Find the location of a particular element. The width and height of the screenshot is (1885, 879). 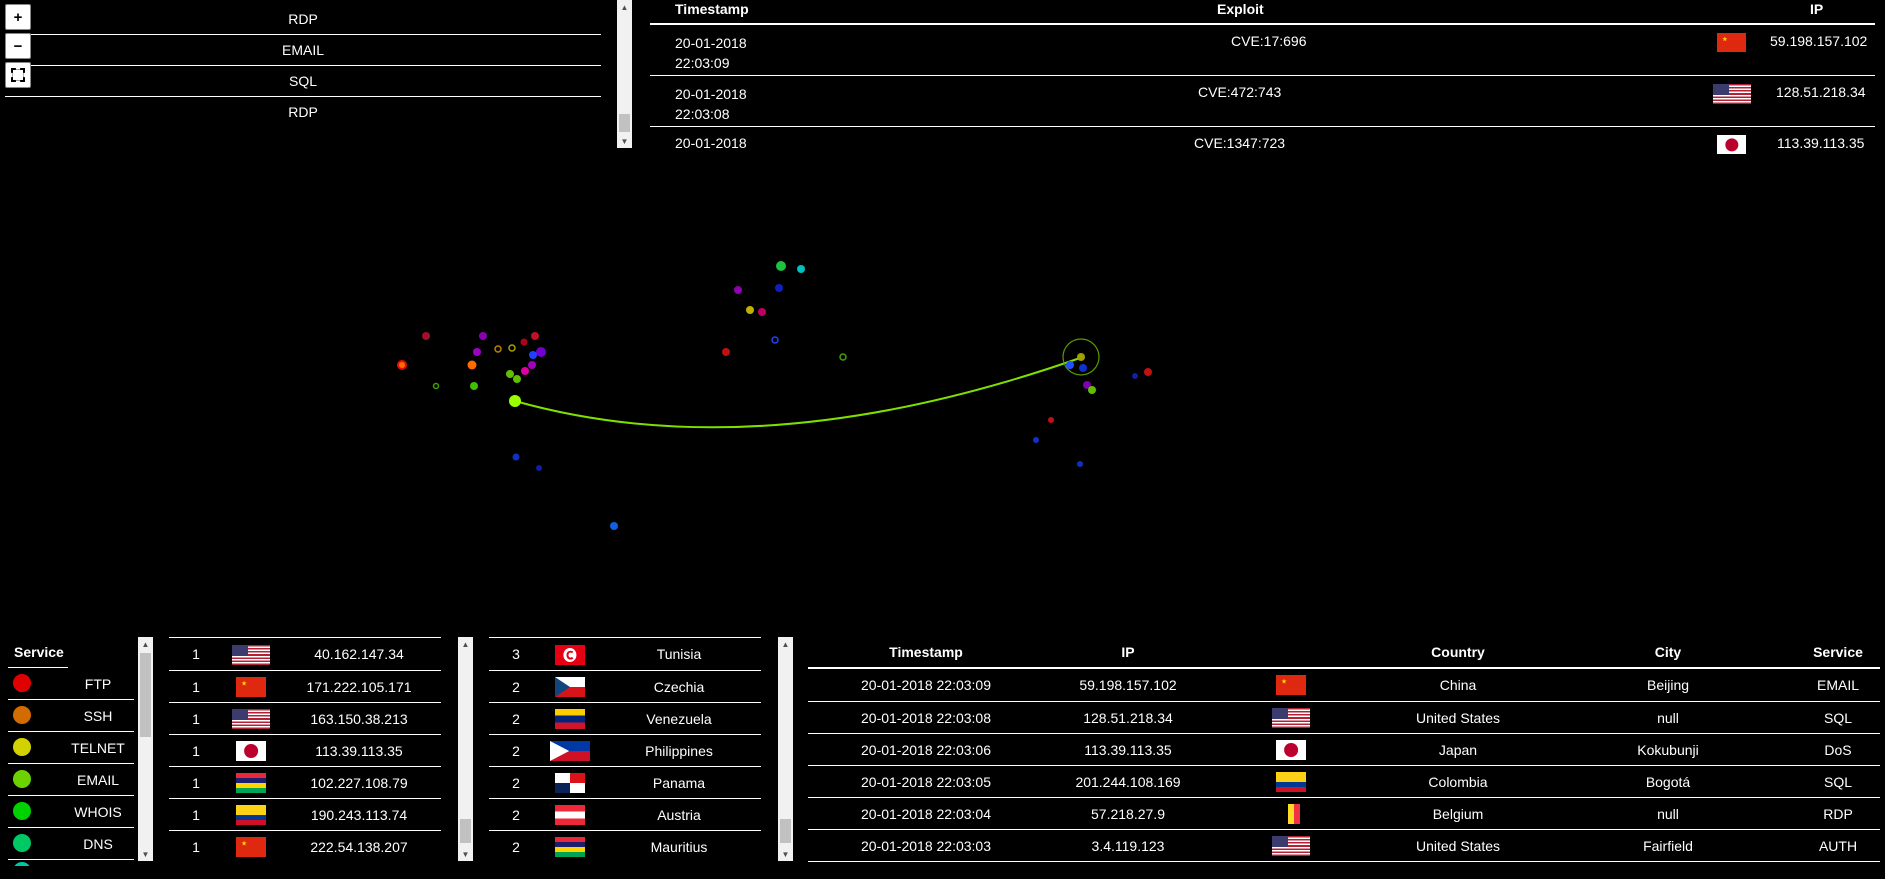

col-country: Country is located at coordinates (1458, 652).